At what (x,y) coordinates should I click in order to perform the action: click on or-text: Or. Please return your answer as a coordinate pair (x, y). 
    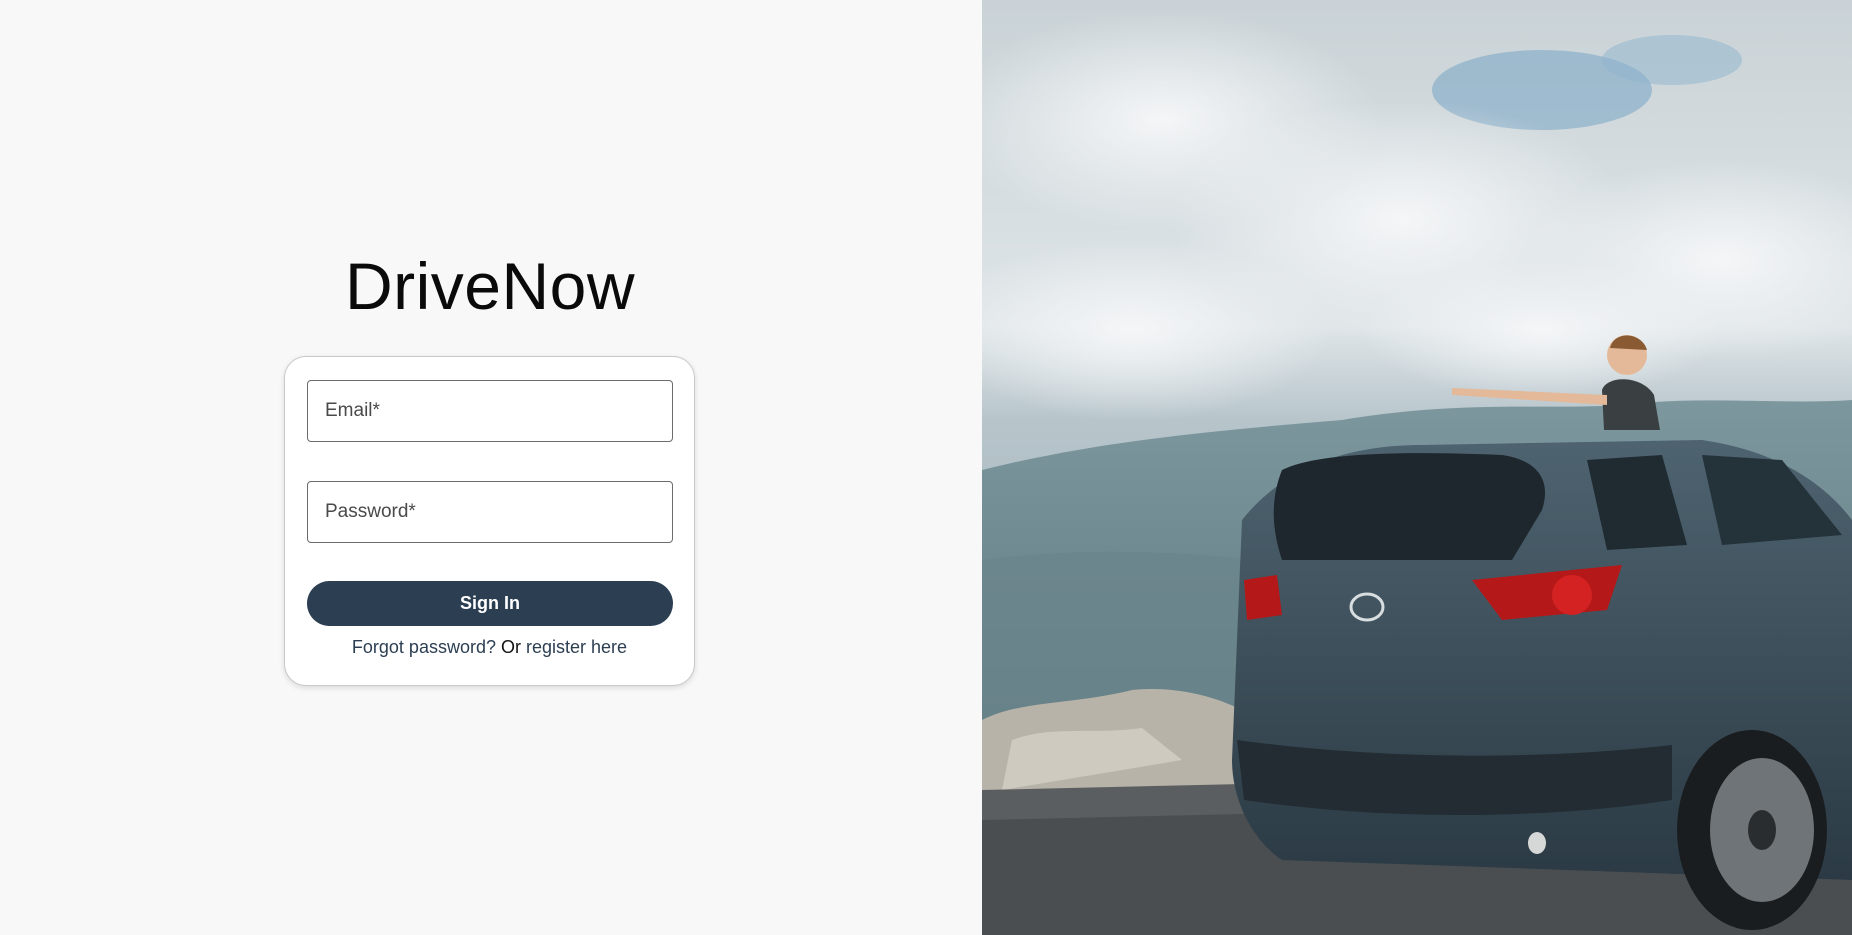
    Looking at the image, I should click on (511, 647).